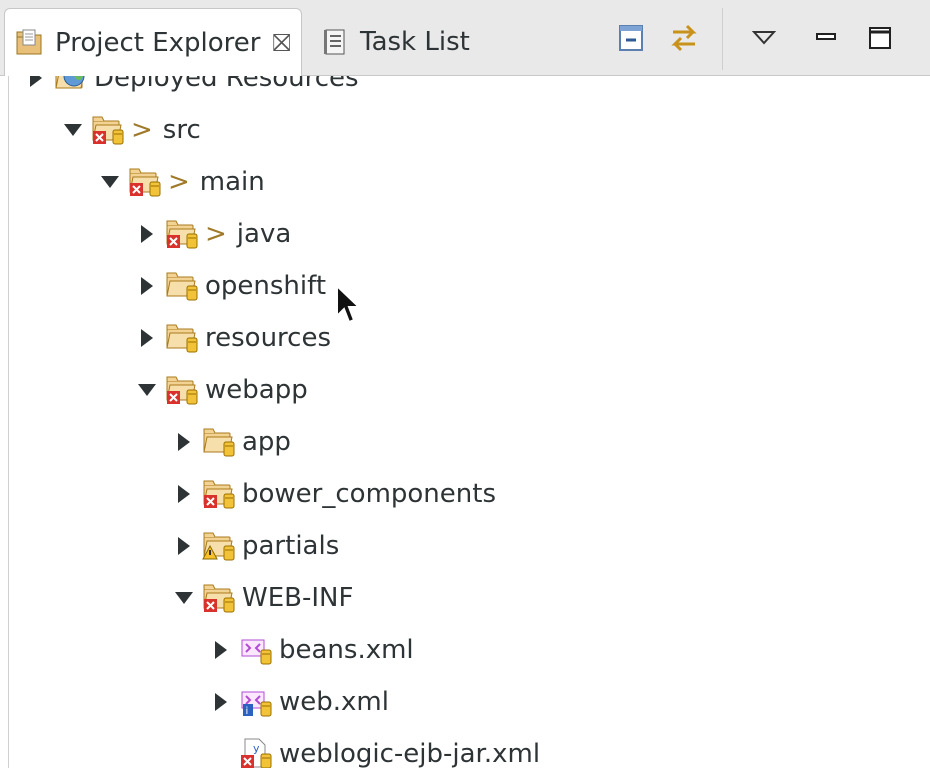  What do you see at coordinates (826, 38) in the screenshot?
I see `minimize-icon` at bounding box center [826, 38].